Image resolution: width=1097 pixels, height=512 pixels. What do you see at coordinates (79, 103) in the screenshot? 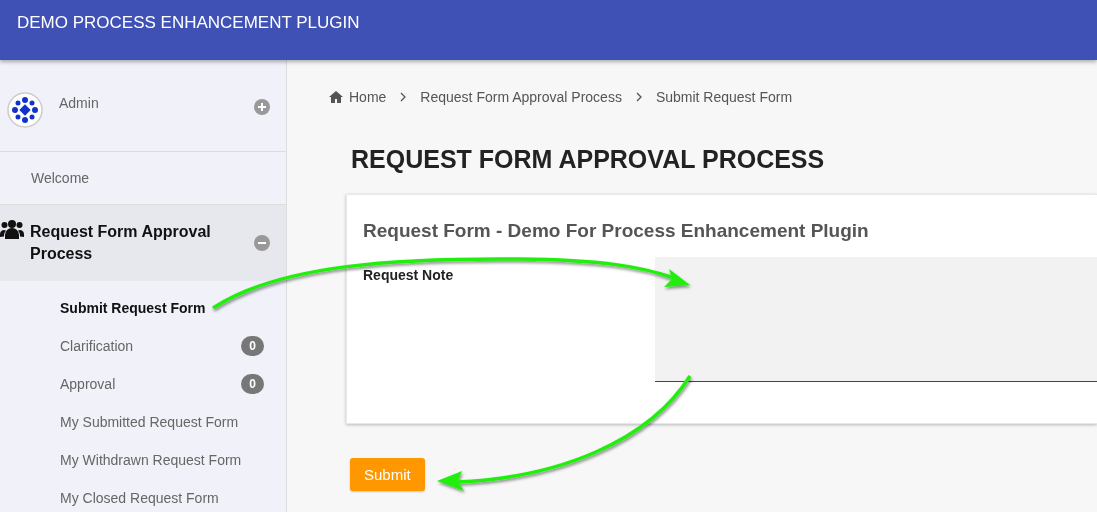
I see `user-name: Admin` at bounding box center [79, 103].